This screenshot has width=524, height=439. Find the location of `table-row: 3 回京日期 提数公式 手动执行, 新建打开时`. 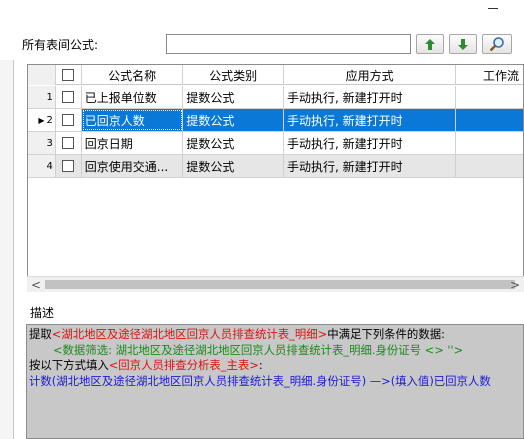

table-row: 3 回京日期 提数公式 手动执行, 新建打开时 is located at coordinates (275, 143).